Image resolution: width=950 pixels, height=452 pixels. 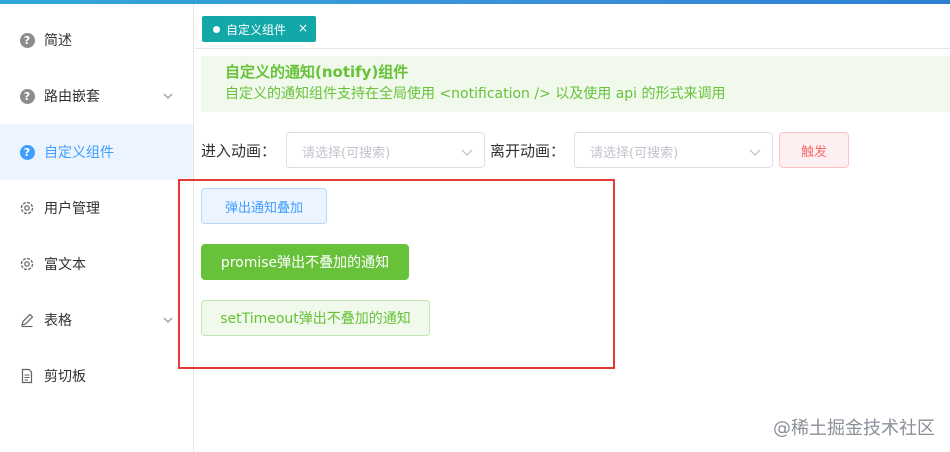 What do you see at coordinates (58, 41) in the screenshot?
I see `sidebar-item-label: 简述` at bounding box center [58, 41].